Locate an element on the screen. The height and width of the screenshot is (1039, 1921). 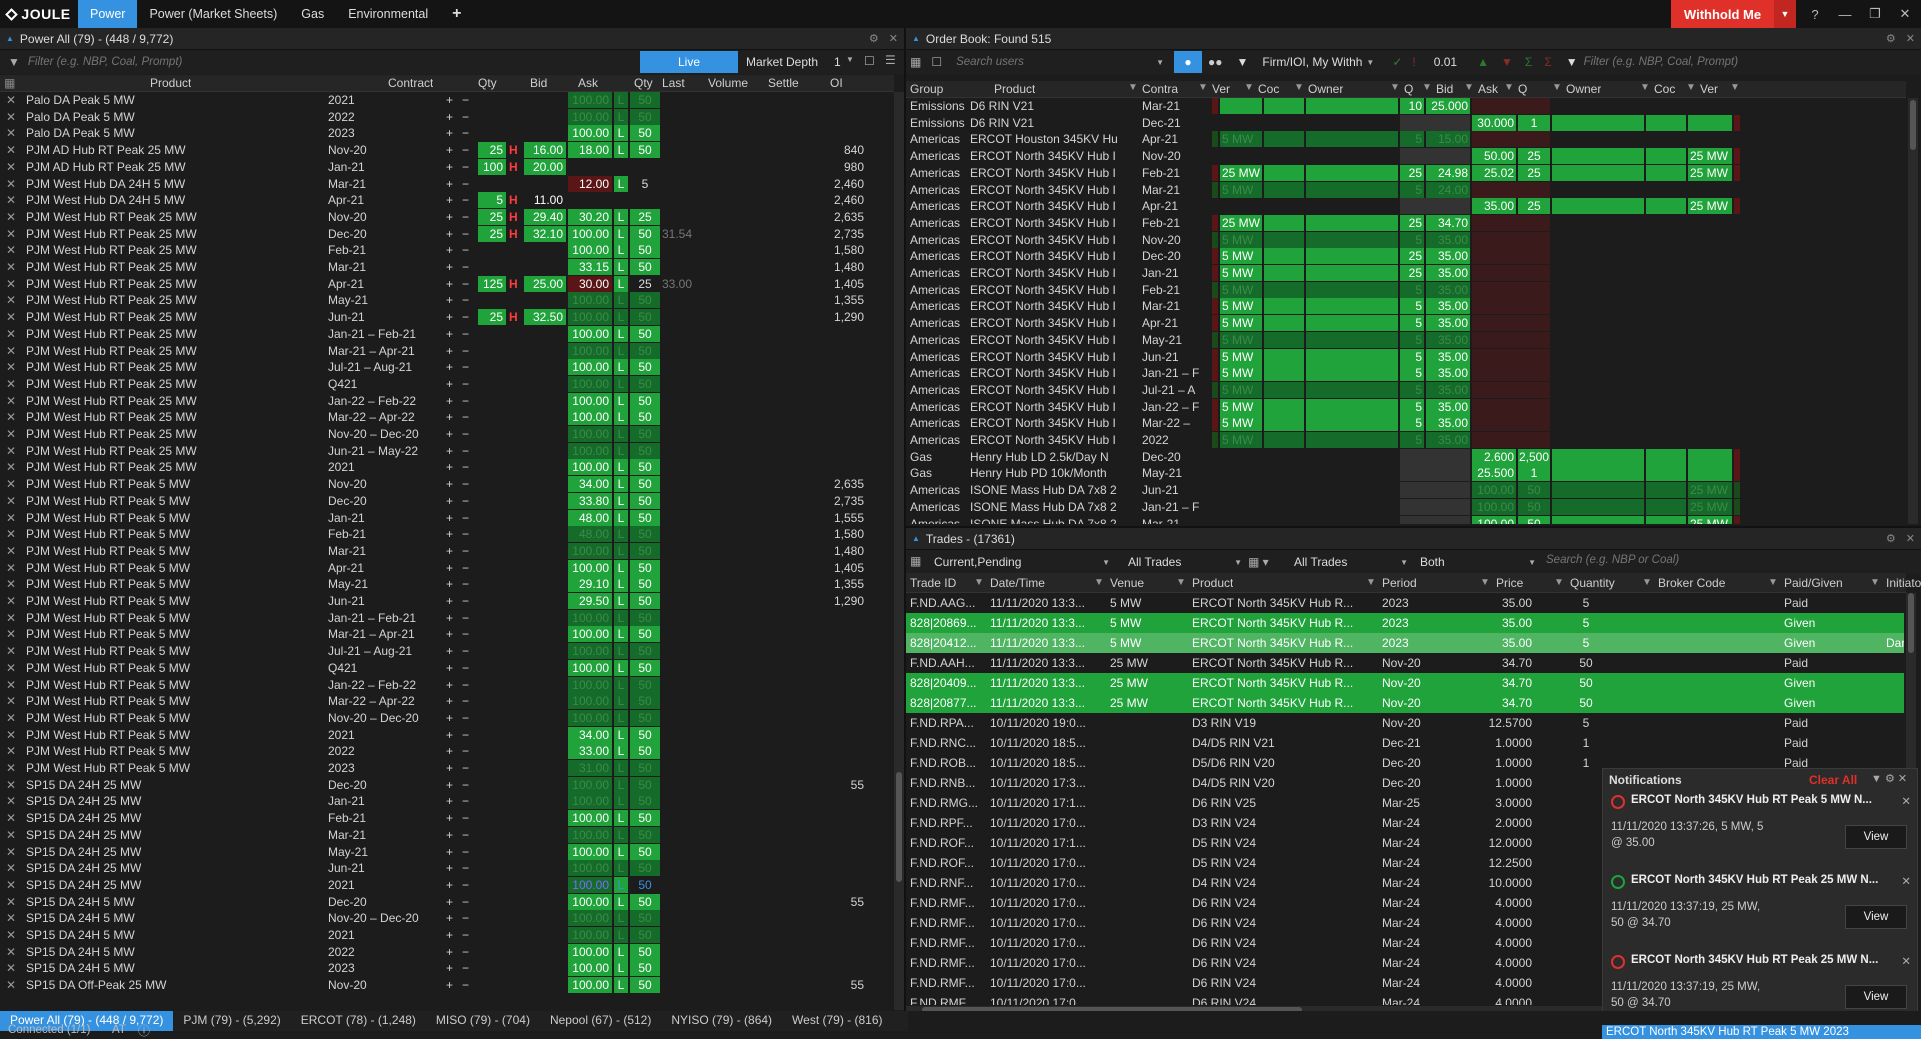
bid-qty-cell: 125 is located at coordinates (492, 283).